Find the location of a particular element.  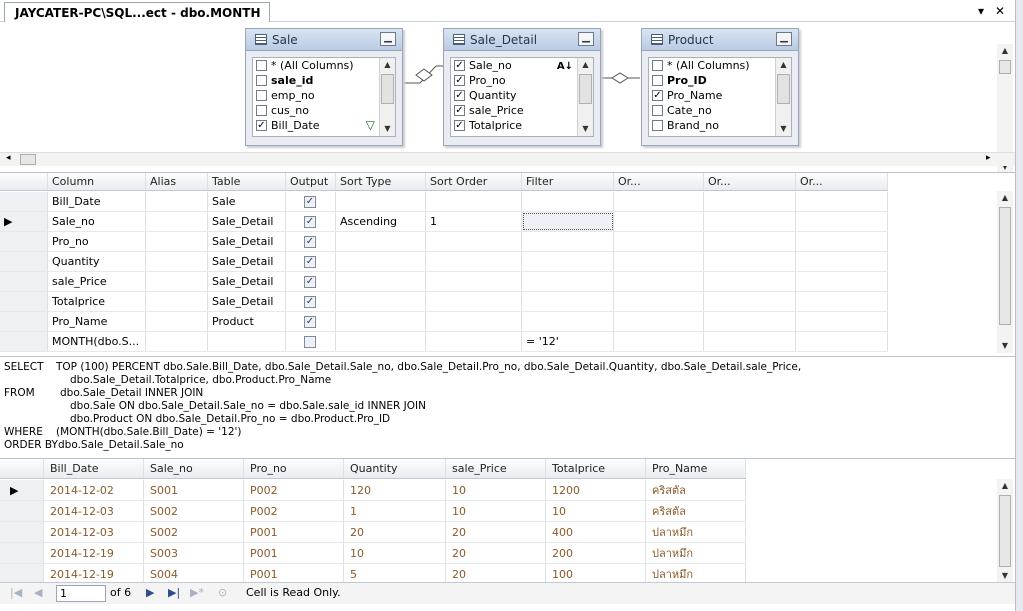

column-item: ✓ Pro_Name is located at coordinates (720, 95).